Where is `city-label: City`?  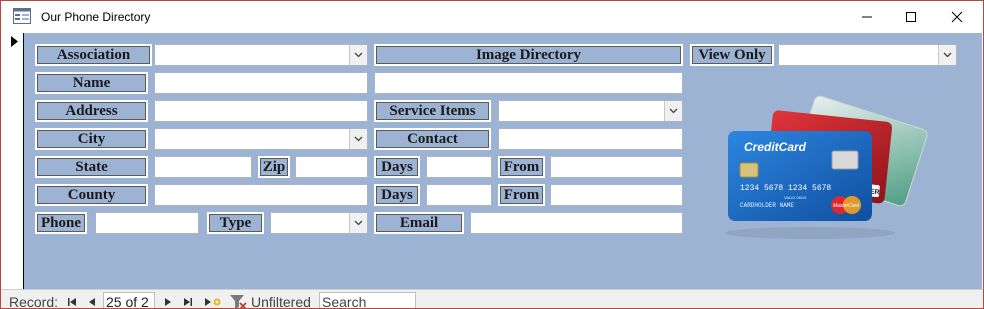 city-label: City is located at coordinates (91, 139).